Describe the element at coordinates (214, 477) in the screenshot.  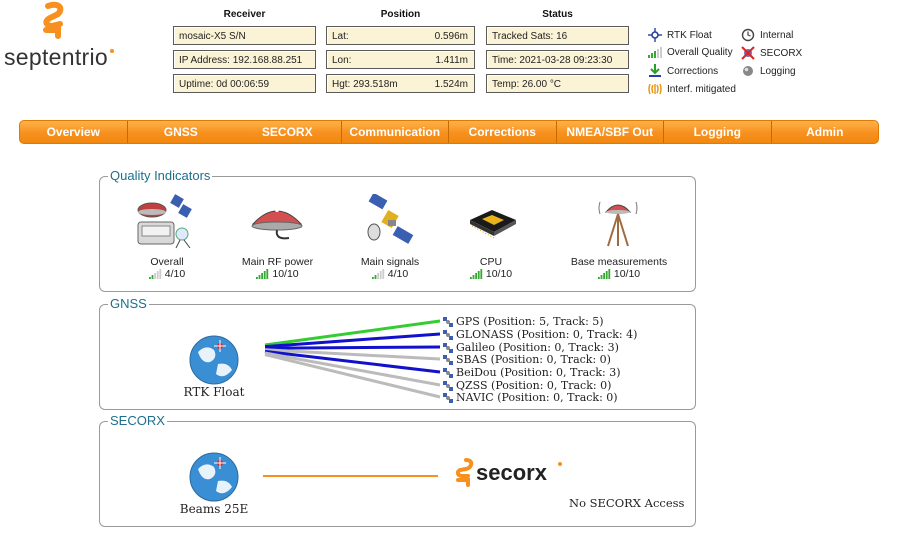
I see `globe-icon` at that location.